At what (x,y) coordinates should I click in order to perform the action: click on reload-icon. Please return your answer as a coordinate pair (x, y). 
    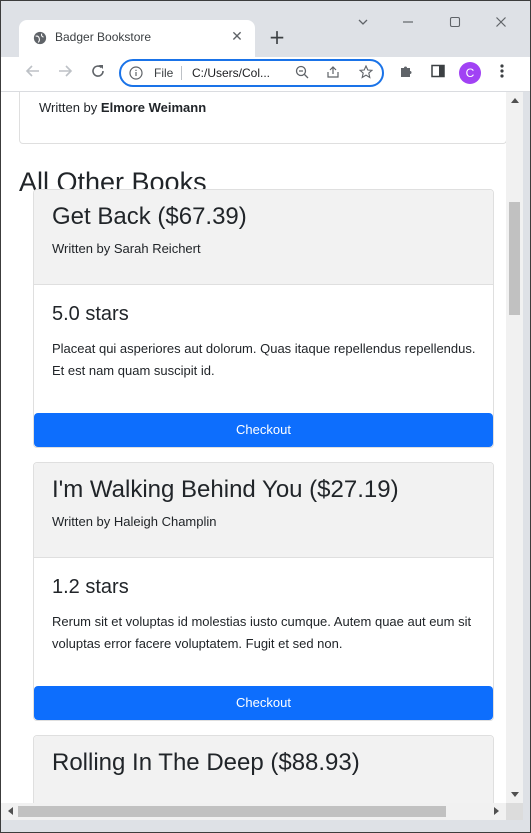
    Looking at the image, I should click on (98, 74).